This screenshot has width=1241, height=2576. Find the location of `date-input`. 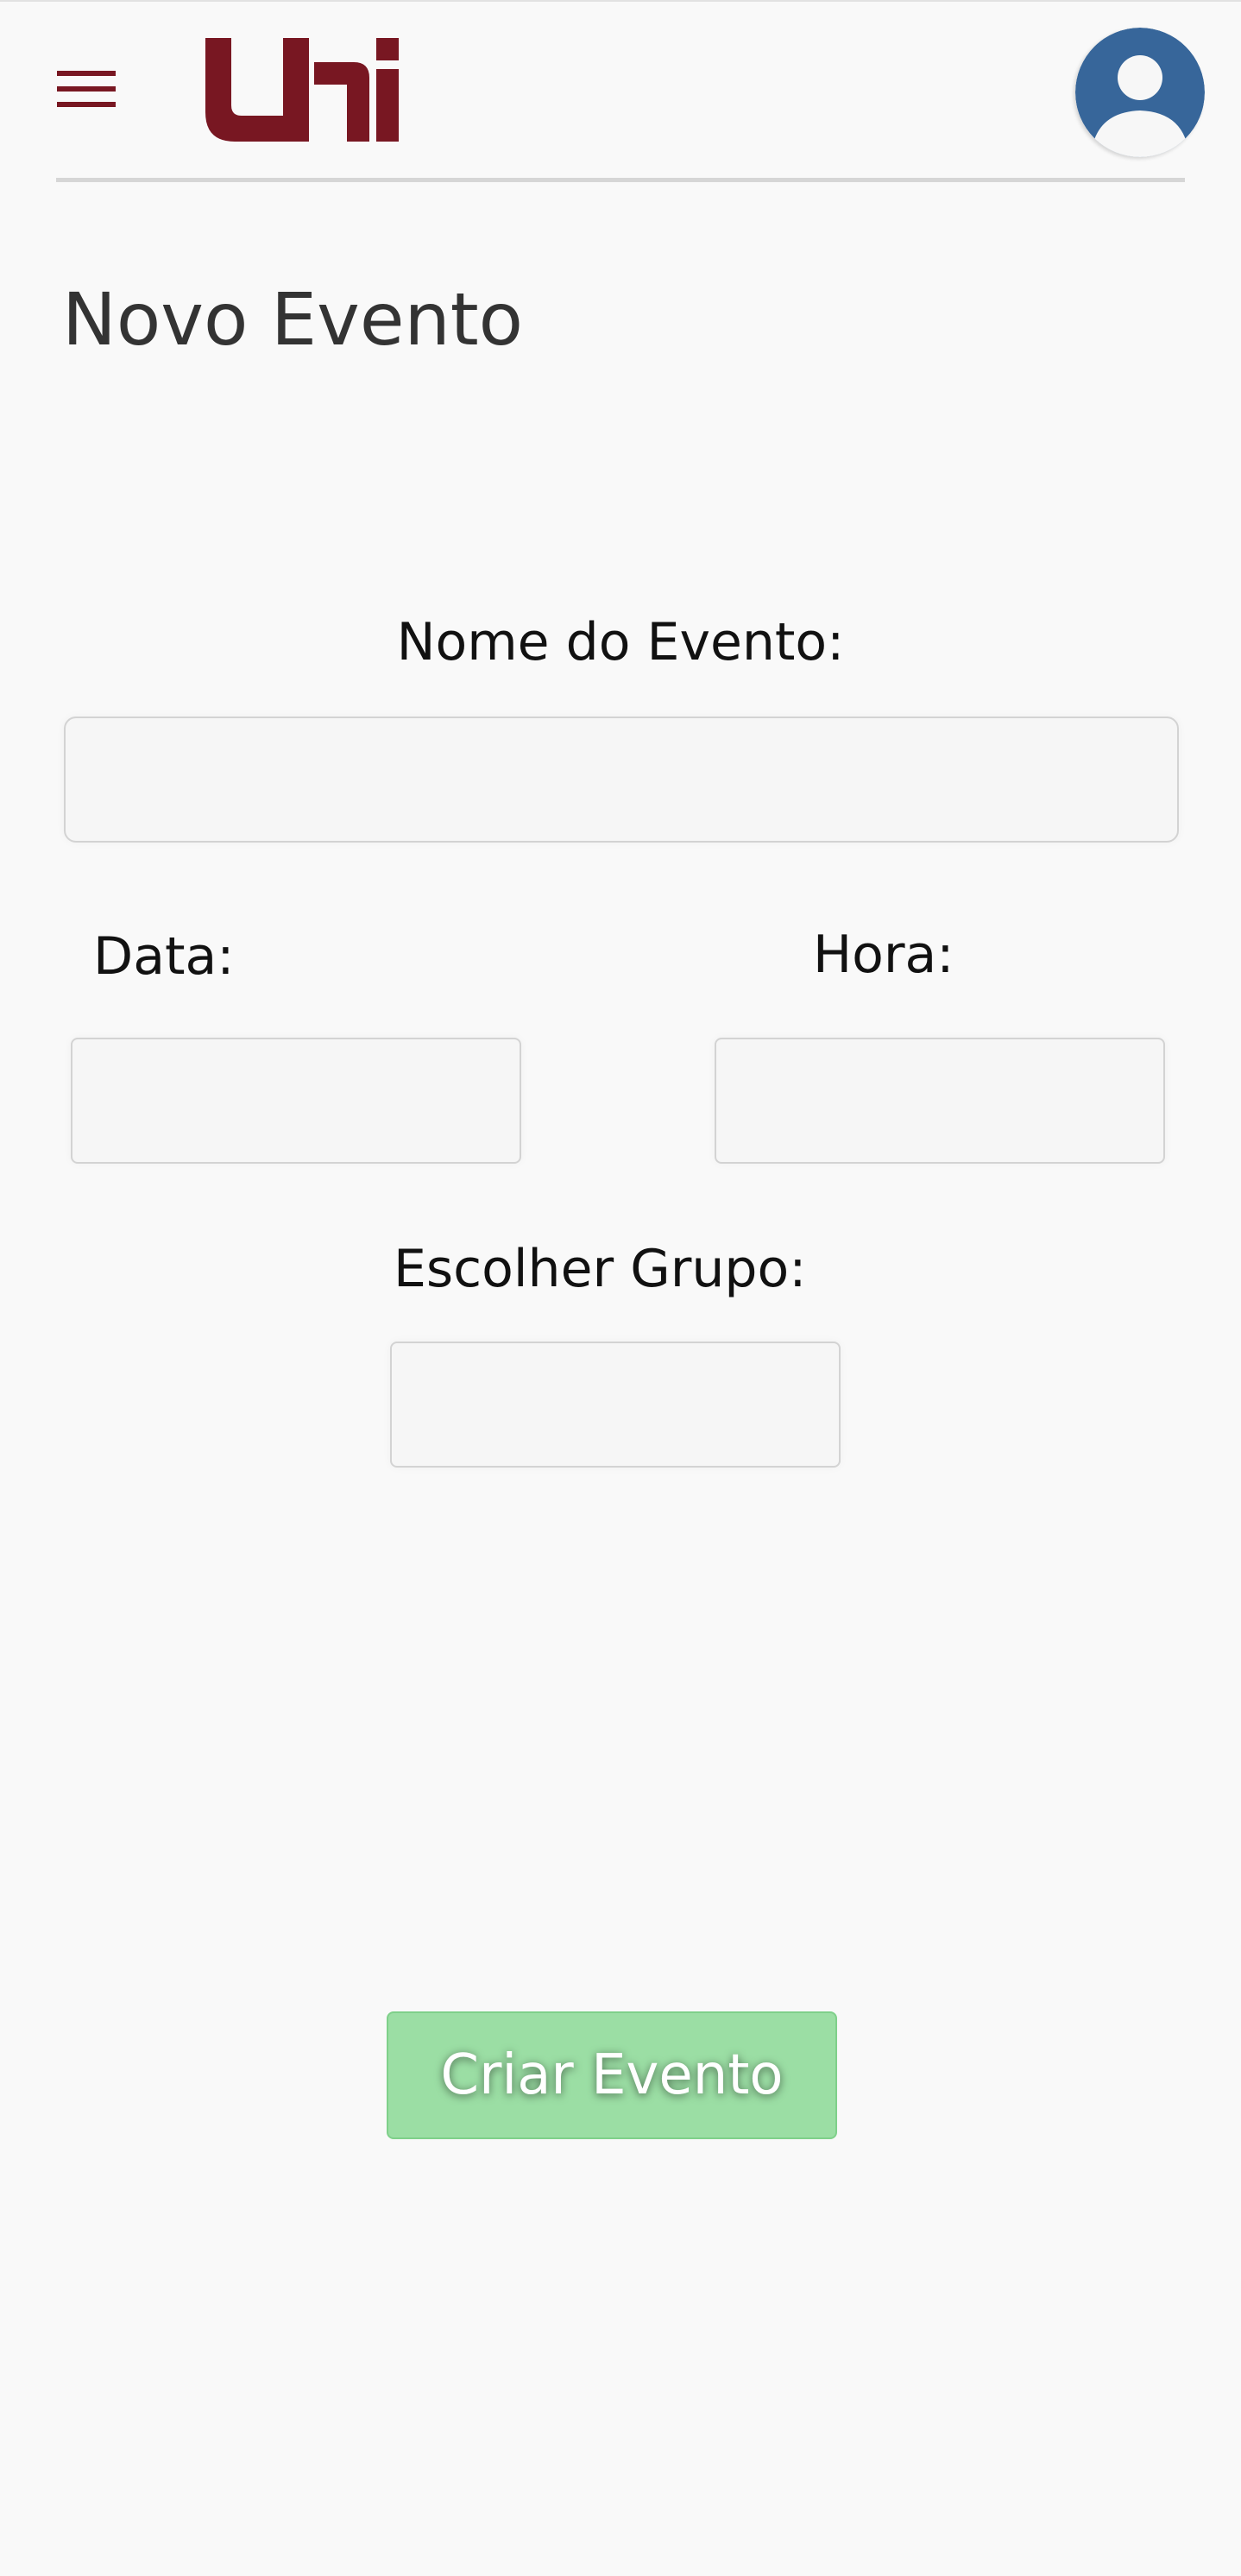

date-input is located at coordinates (296, 1101).